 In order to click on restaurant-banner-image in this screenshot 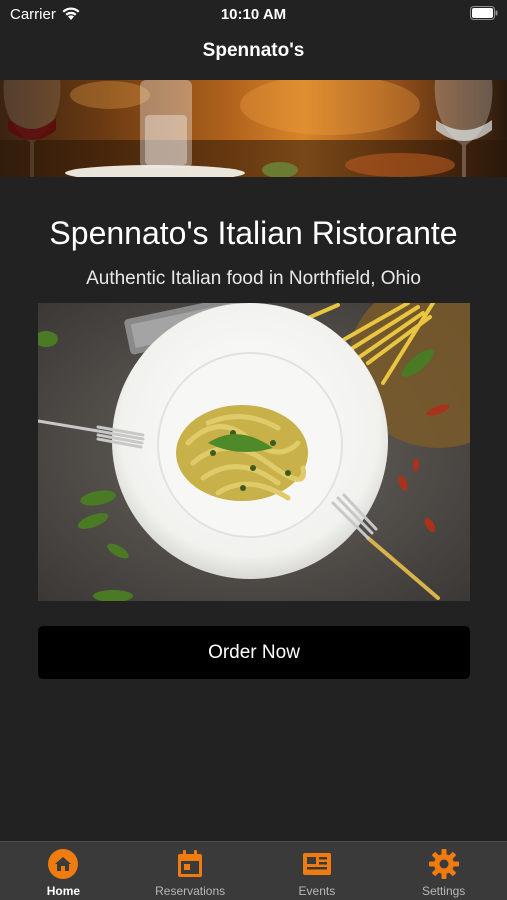, I will do `click(253, 128)`.